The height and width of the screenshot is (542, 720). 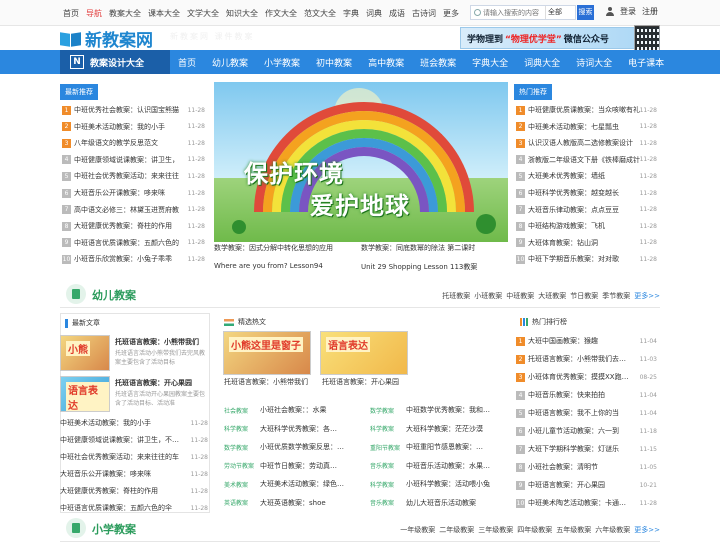 What do you see at coordinates (587, 193) in the screenshot?
I see `list-item: 6 中班科学优秀教案：越变越长 11-28` at bounding box center [587, 193].